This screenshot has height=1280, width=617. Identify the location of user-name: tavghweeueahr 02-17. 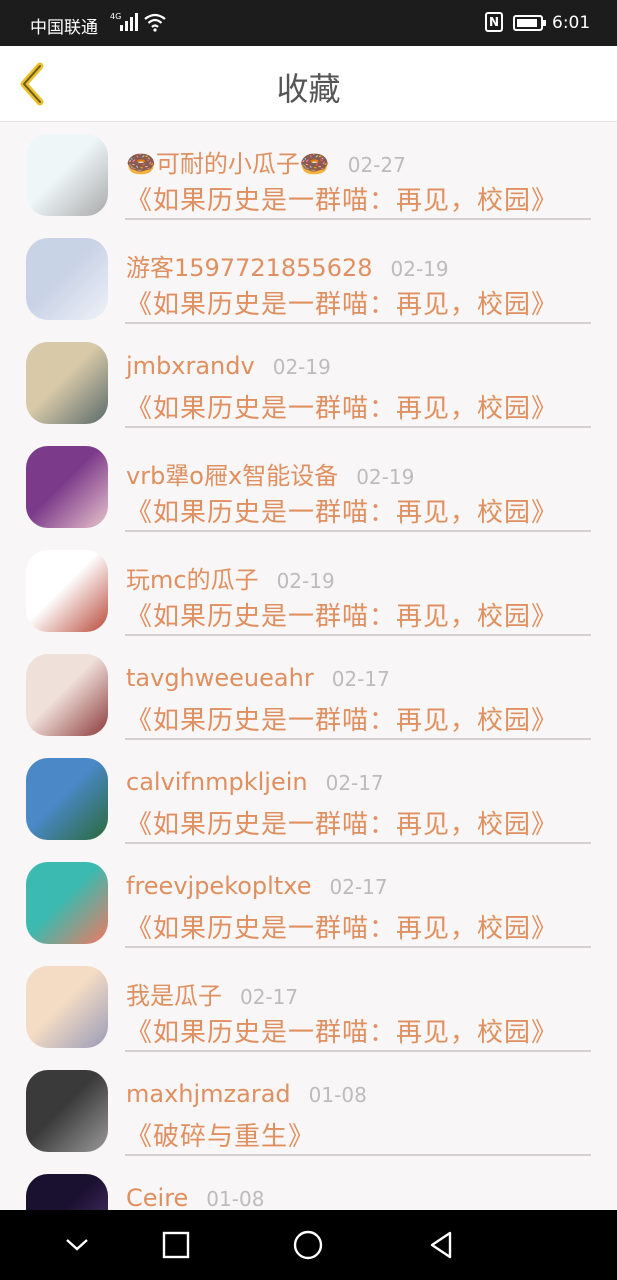
(258, 678).